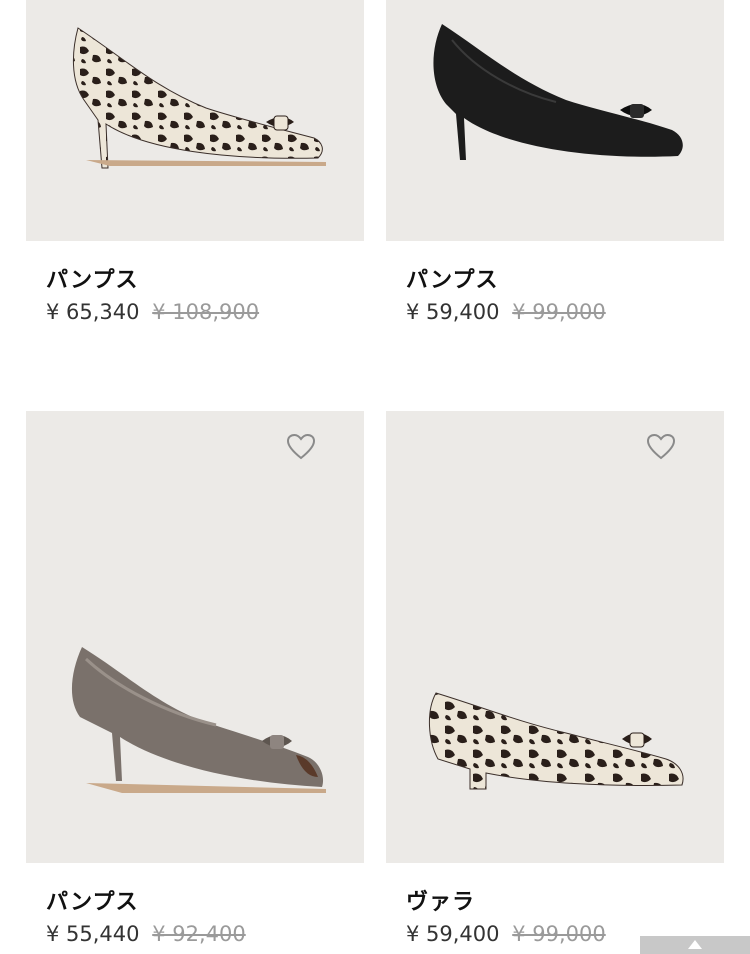  What do you see at coordinates (558, 92) in the screenshot?
I see `black-pump-shoe` at bounding box center [558, 92].